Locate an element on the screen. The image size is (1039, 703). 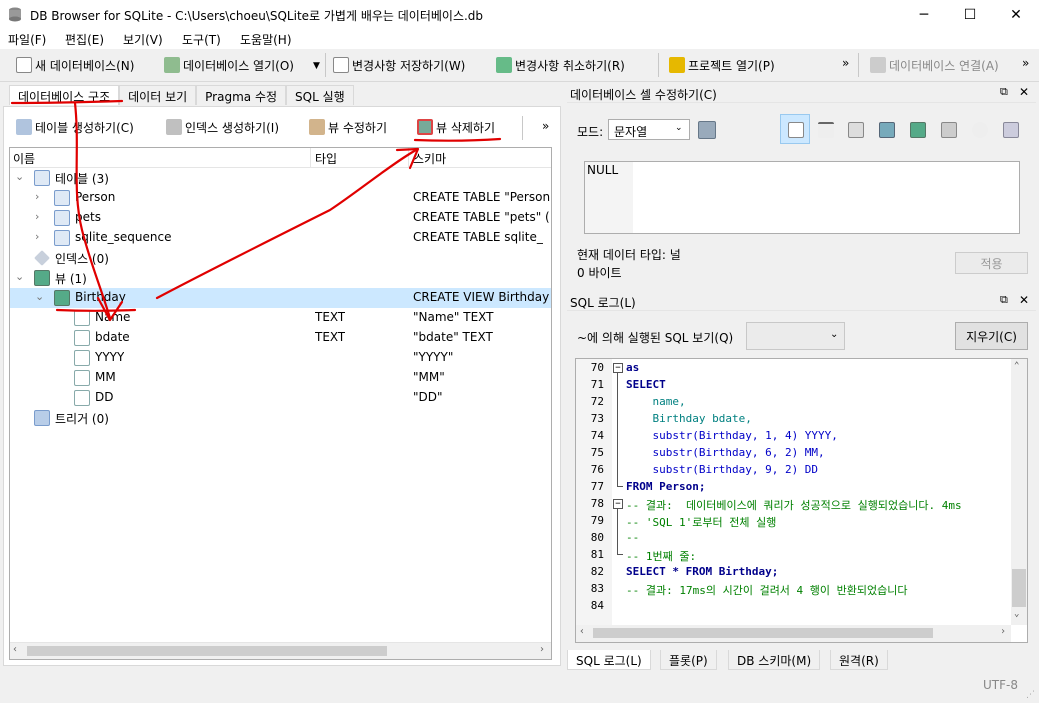
open-database-dropdown-icon: ▼ is located at coordinates (316, 66).